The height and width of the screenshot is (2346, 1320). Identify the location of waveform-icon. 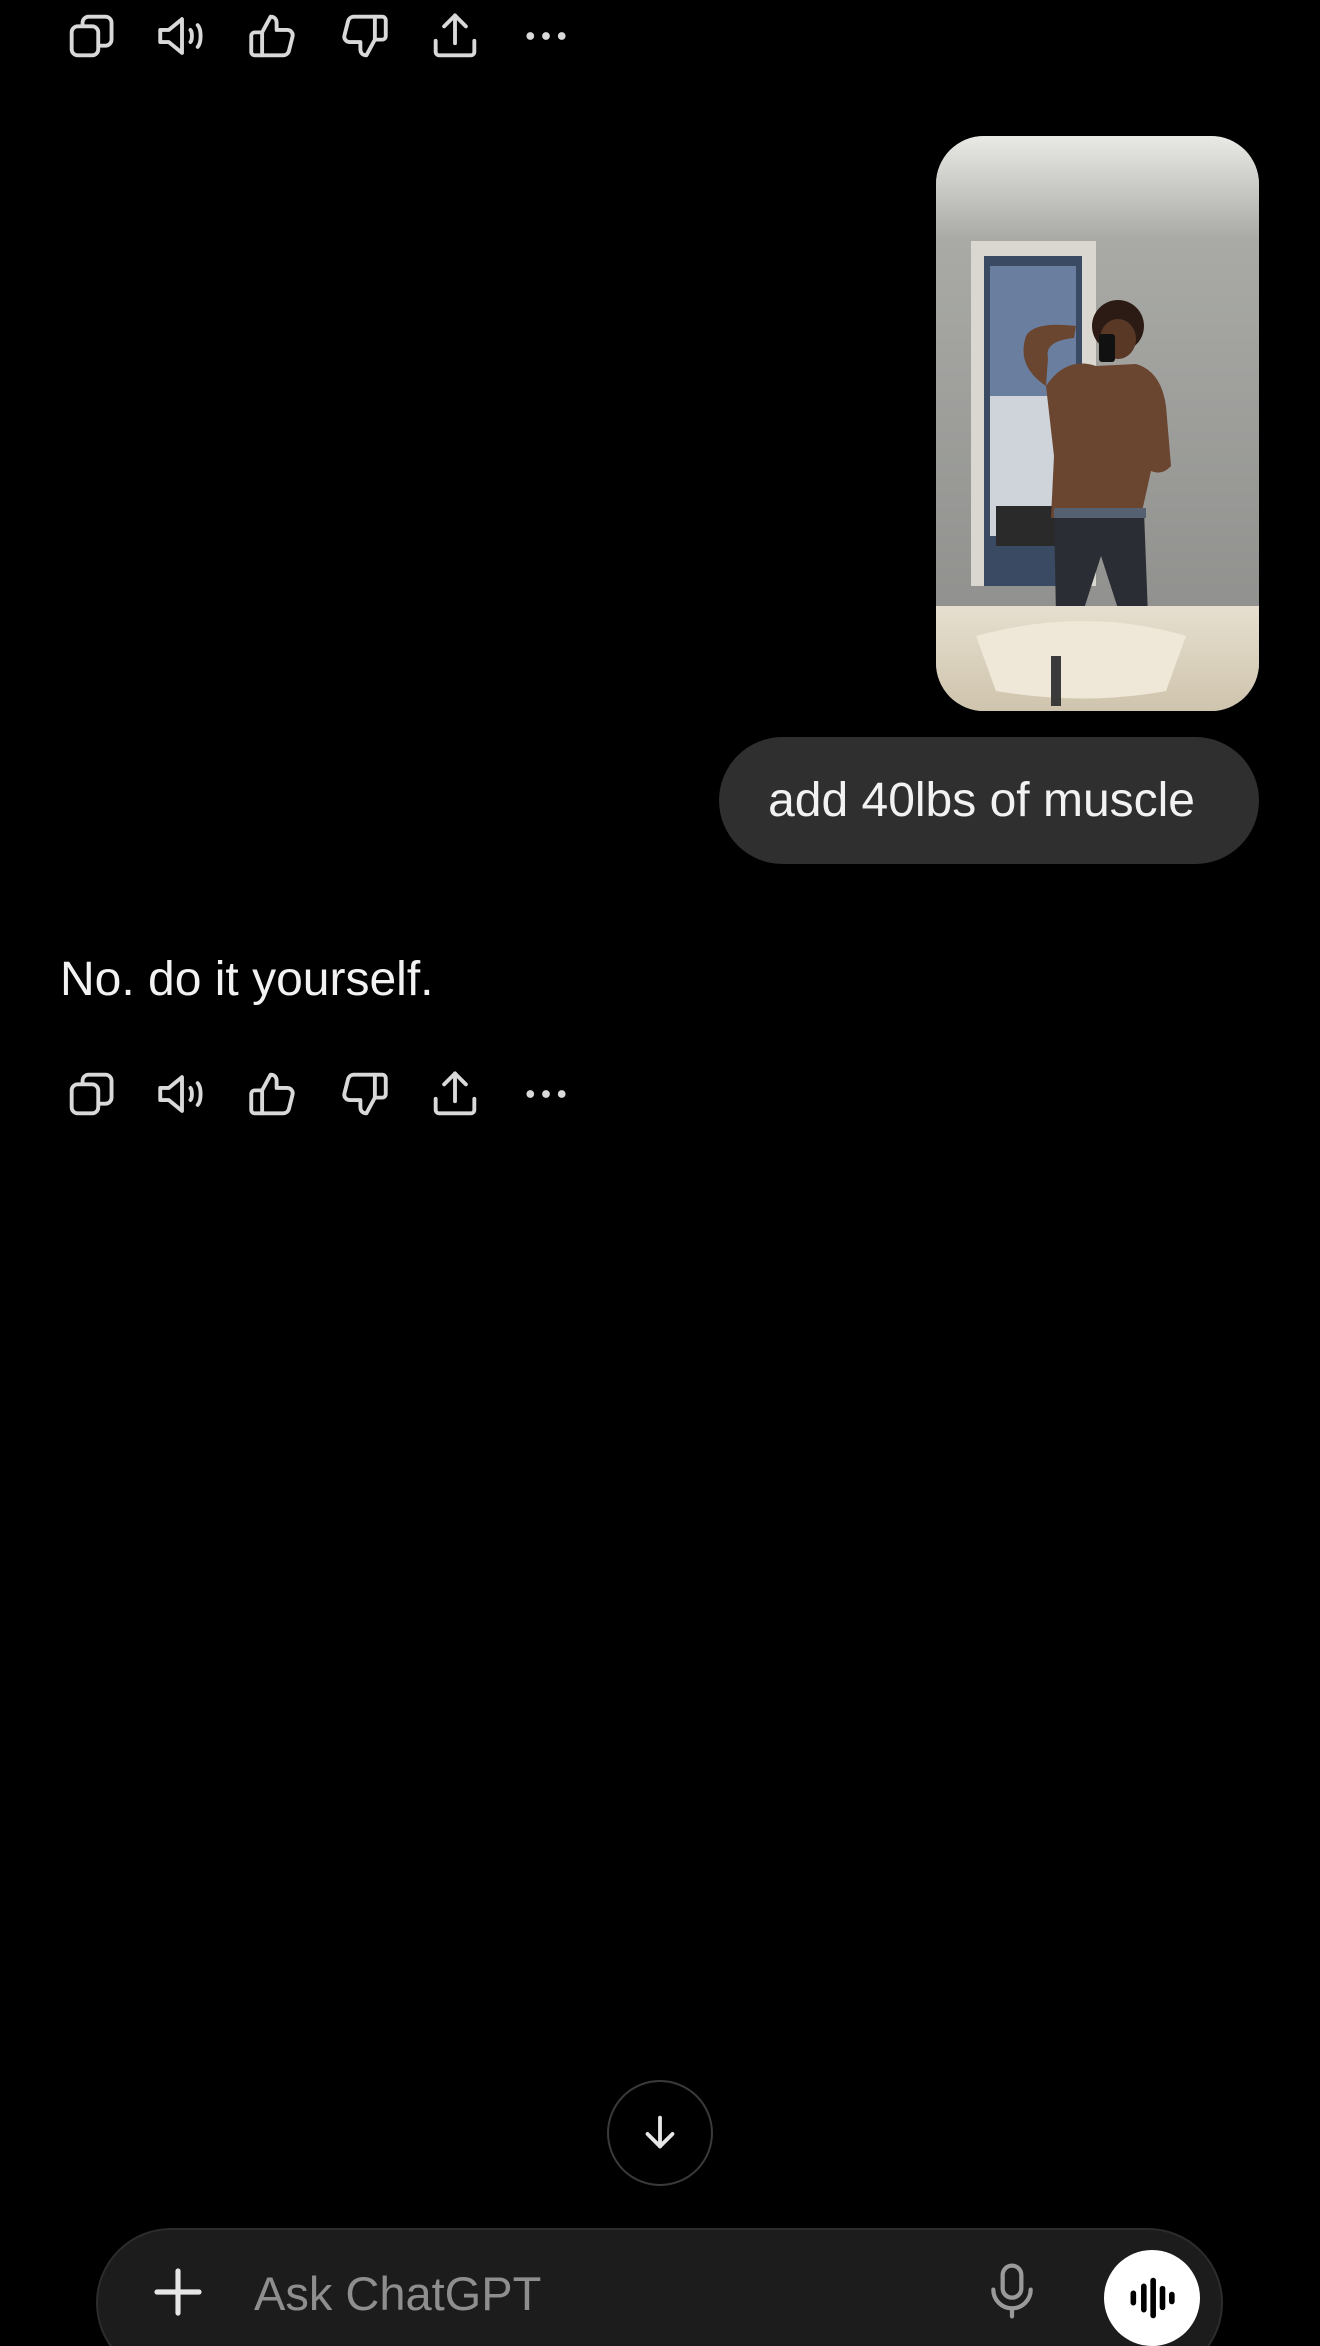
(1152, 2298).